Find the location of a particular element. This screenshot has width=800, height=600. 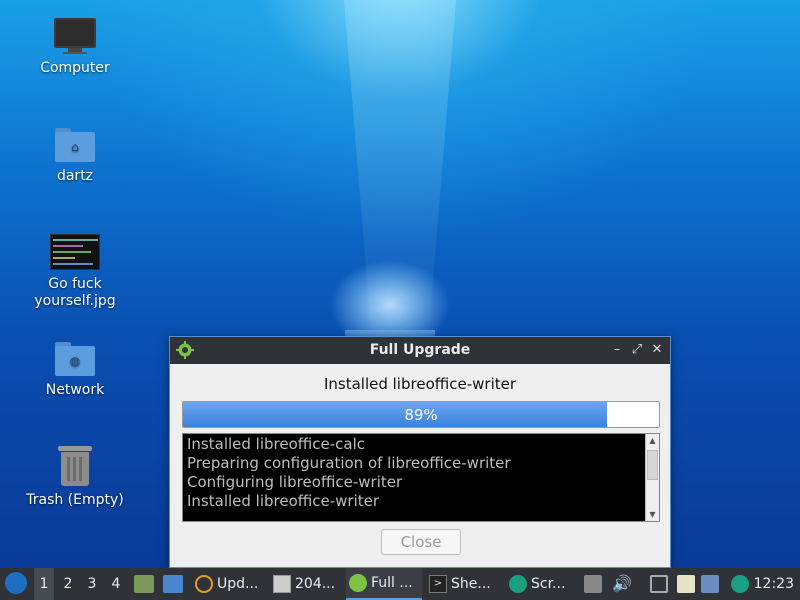

dialog-title: Full Upgrade is located at coordinates (420, 350).